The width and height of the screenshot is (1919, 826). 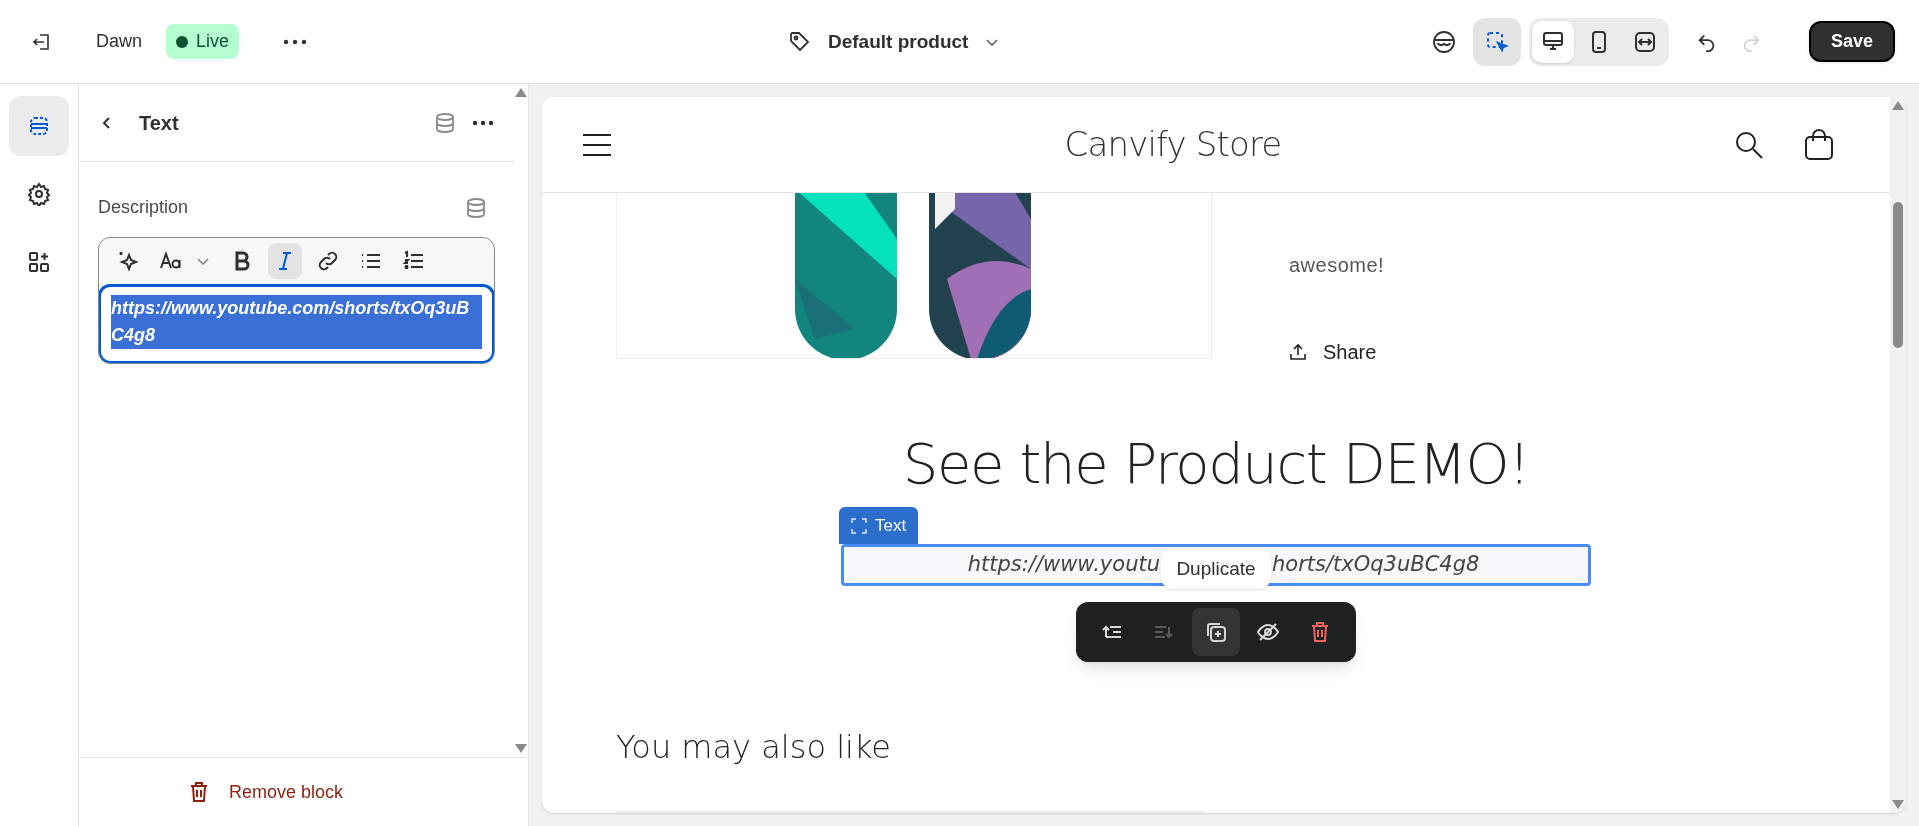 What do you see at coordinates (159, 123) in the screenshot?
I see `panel-title: Text` at bounding box center [159, 123].